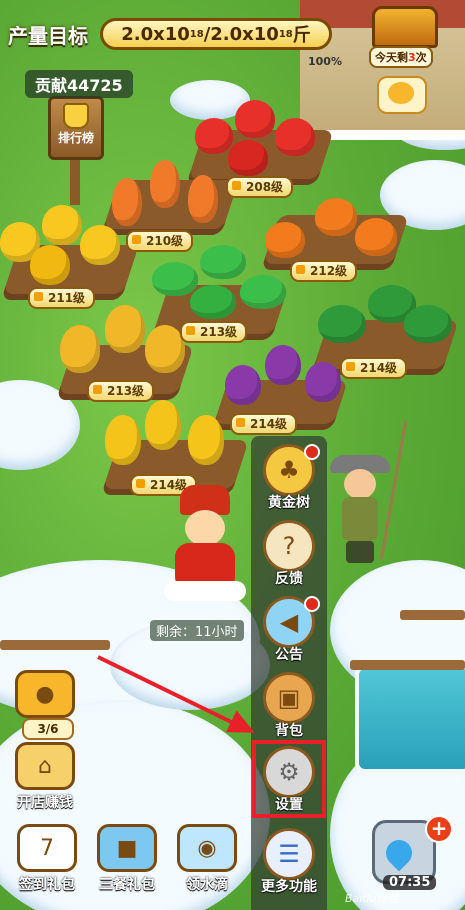 This screenshot has height=910, width=465. Describe the element at coordinates (289, 779) in the screenshot. I see `settings-highlight-box` at that location.